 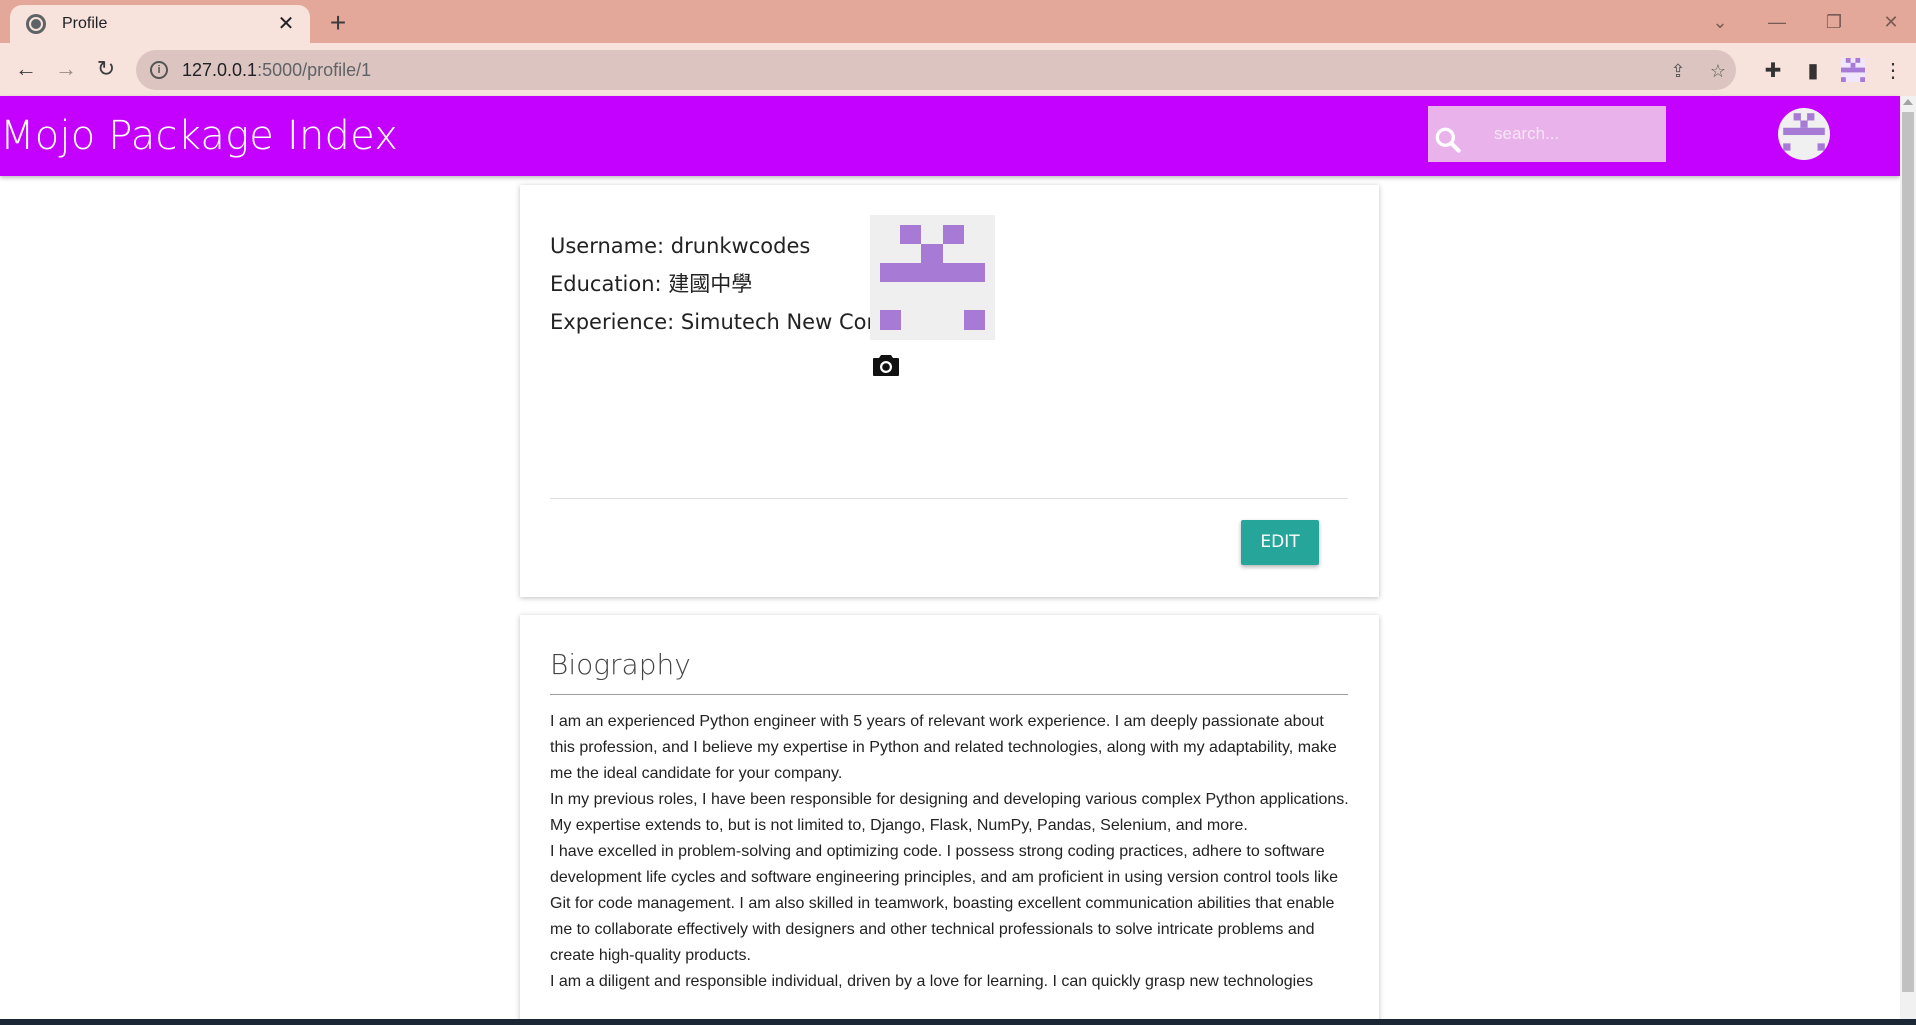 I want to click on forward-icon: →, so click(x=66, y=69).